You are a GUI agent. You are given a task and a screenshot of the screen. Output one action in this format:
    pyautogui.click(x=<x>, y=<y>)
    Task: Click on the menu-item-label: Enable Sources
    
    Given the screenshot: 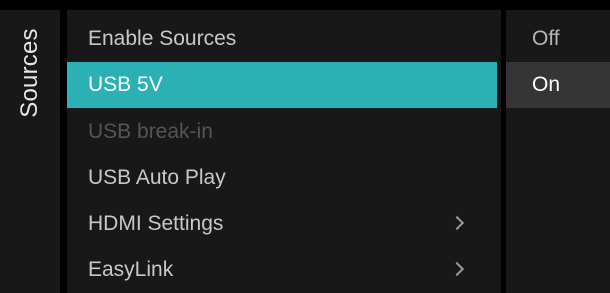 What is the action you would take?
    pyautogui.click(x=162, y=38)
    